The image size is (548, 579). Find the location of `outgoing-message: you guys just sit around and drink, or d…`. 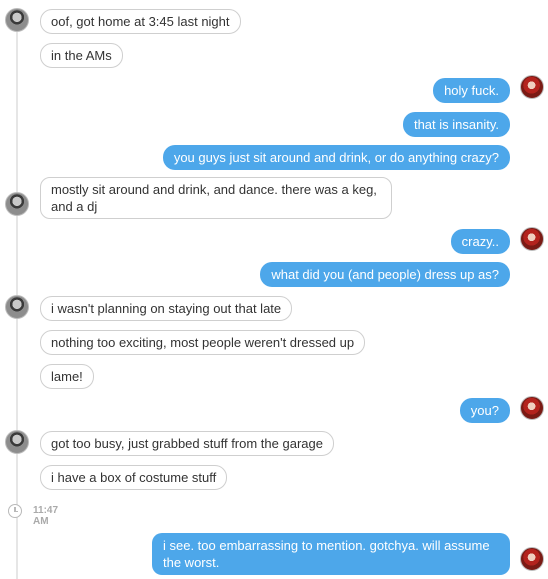

outgoing-message: you guys just sit around and drink, or d… is located at coordinates (336, 157).